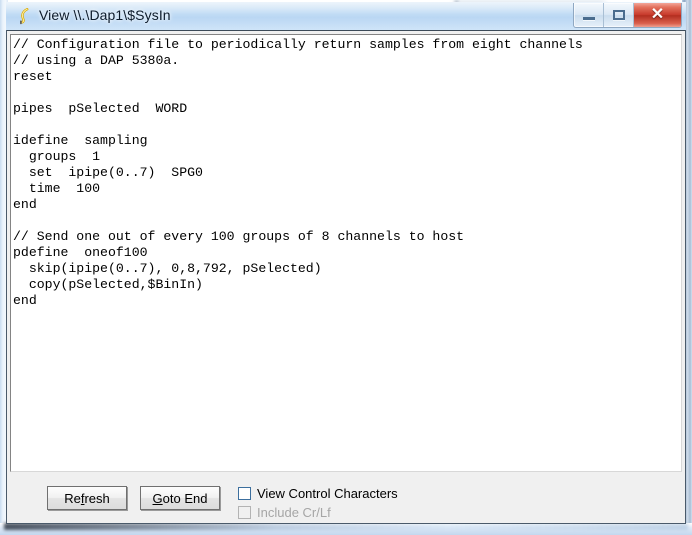  Describe the element at coordinates (346, 30) in the screenshot. I see `client-top-divider` at that location.